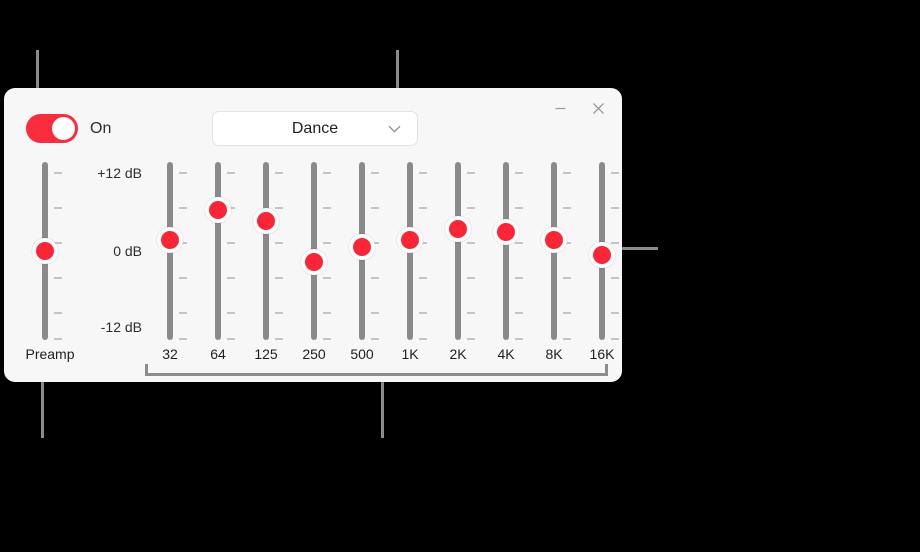 The width and height of the screenshot is (920, 552). I want to click on band-slider-1k, so click(410, 251).